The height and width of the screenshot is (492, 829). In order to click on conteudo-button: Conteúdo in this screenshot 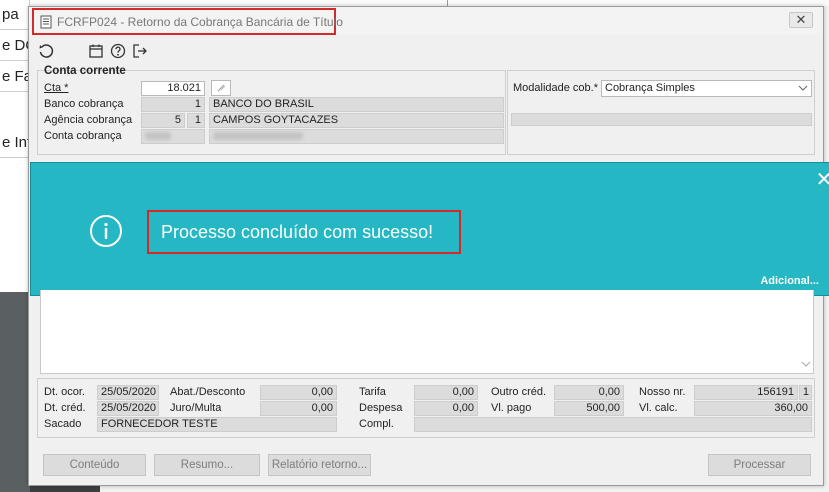, I will do `click(94, 465)`.